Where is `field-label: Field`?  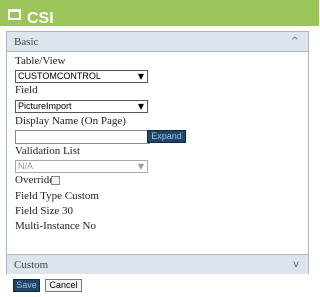
field-label: Field is located at coordinates (26, 90).